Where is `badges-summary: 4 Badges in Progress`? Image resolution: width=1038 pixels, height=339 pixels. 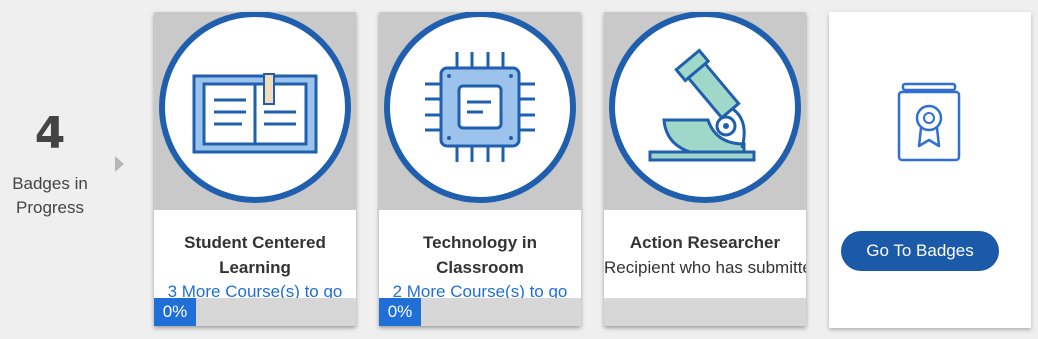
badges-summary: 4 Badges in Progress is located at coordinates (50, 165).